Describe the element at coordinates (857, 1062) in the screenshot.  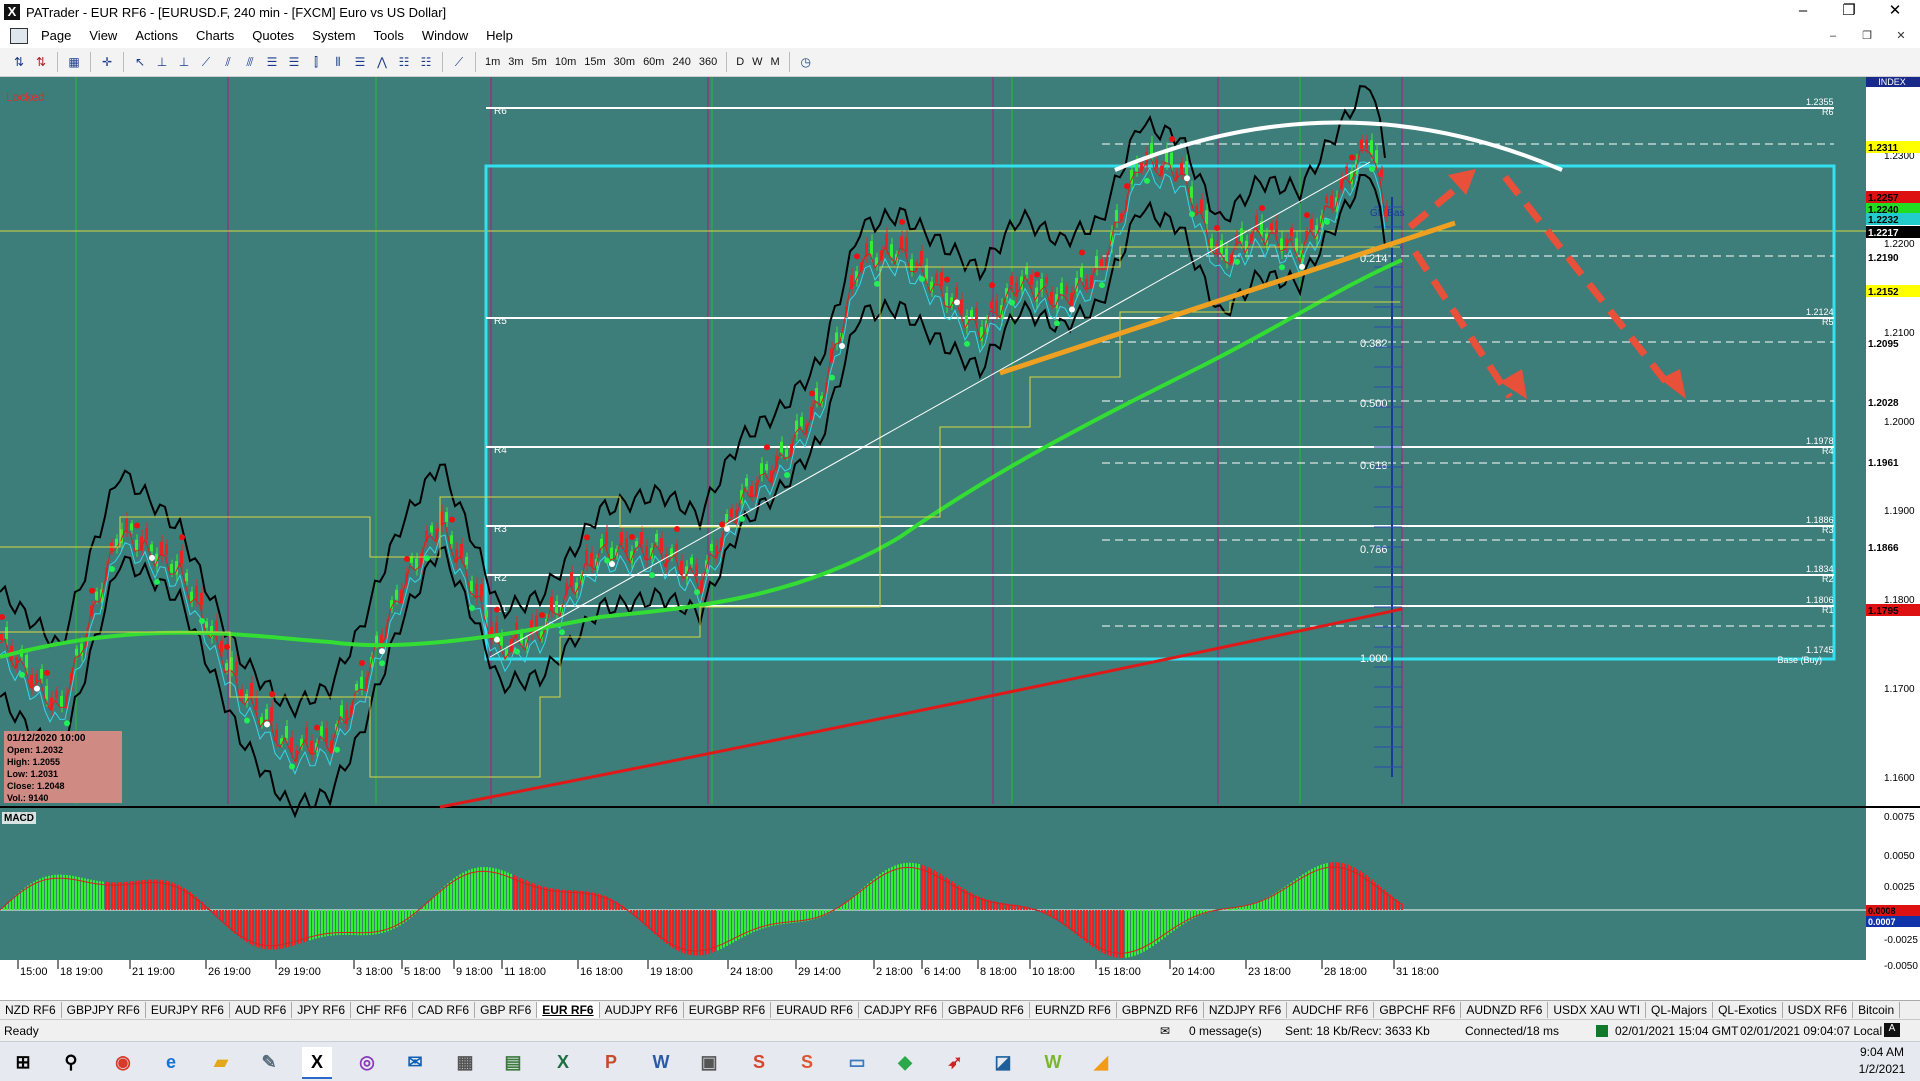
I see `monitor-app-icon: ▭` at that location.